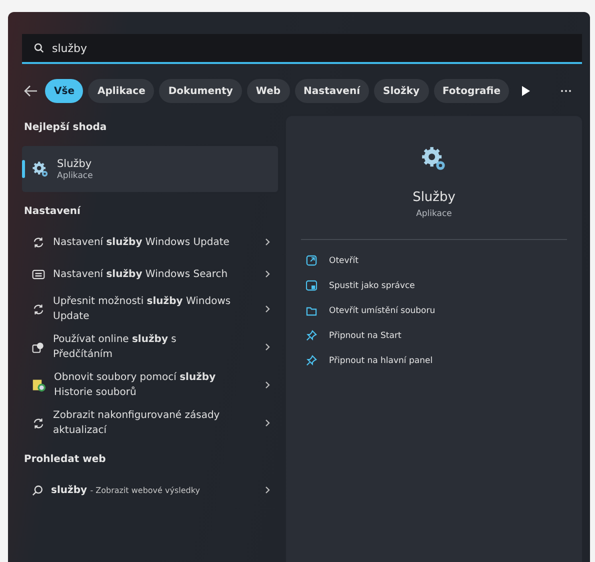 Image resolution: width=595 pixels, height=562 pixels. Describe the element at coordinates (75, 175) in the screenshot. I see `app-type: Aplikace` at that location.